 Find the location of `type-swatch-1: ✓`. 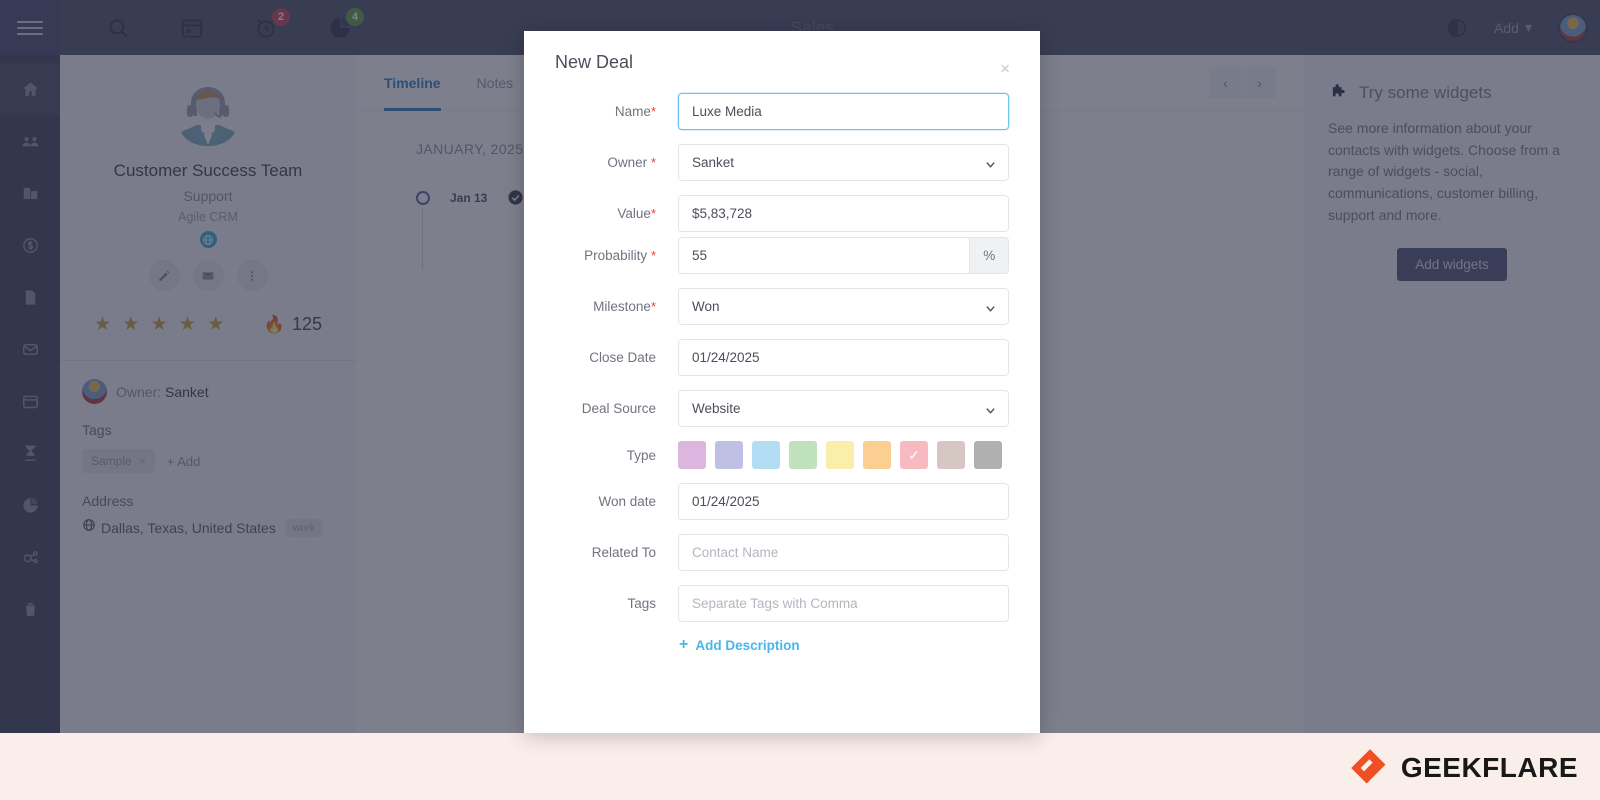

type-swatch-1: ✓ is located at coordinates (692, 455).